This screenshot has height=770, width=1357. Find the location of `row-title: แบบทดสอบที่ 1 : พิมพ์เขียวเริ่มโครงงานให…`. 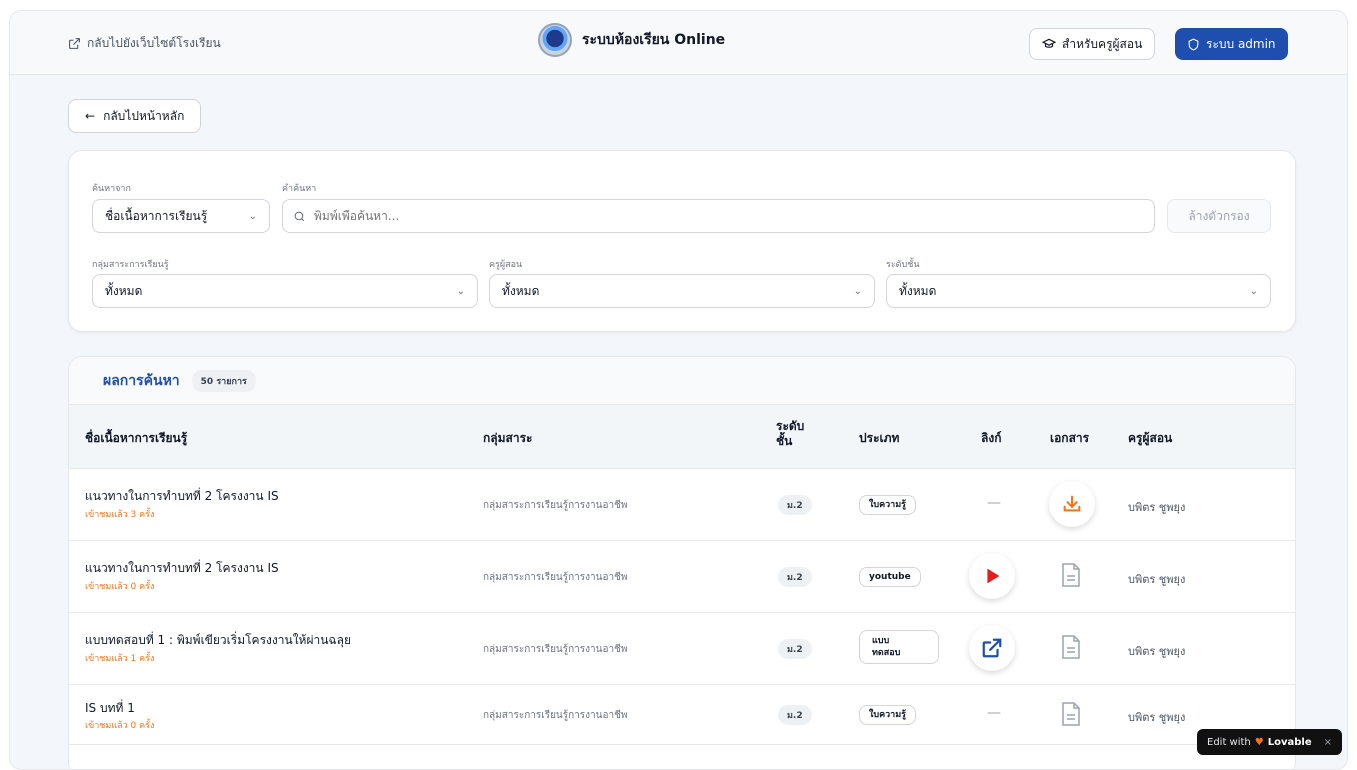

row-title: แบบทดสอบที่ 1 : พิมพ์เขียวเริ่มโครงงานให… is located at coordinates (218, 640).